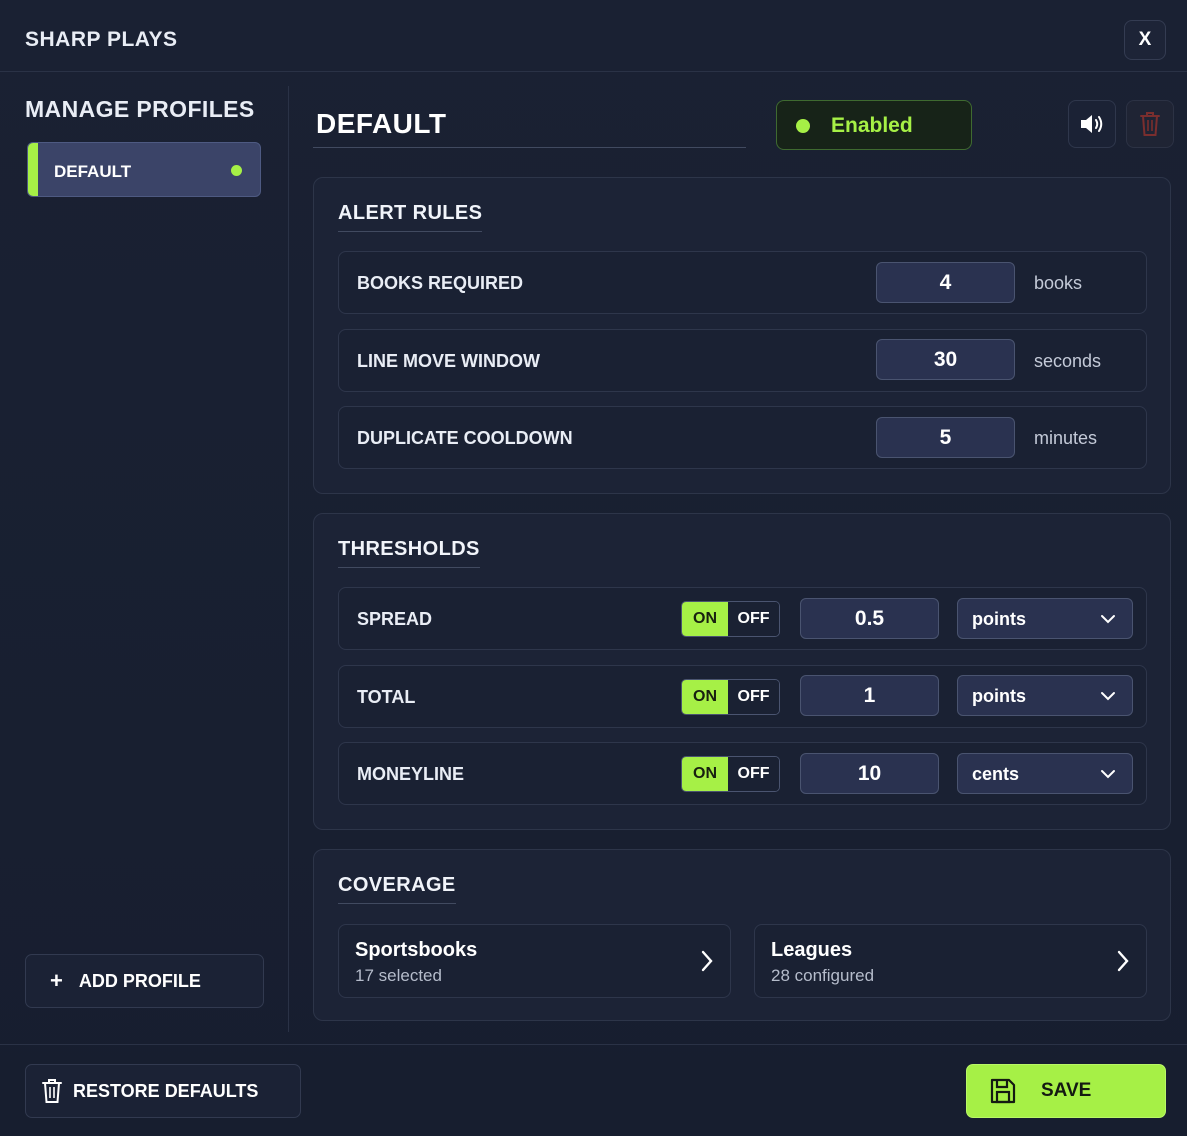  Describe the element at coordinates (1003, 1091) in the screenshot. I see `floppy-disk-icon` at that location.